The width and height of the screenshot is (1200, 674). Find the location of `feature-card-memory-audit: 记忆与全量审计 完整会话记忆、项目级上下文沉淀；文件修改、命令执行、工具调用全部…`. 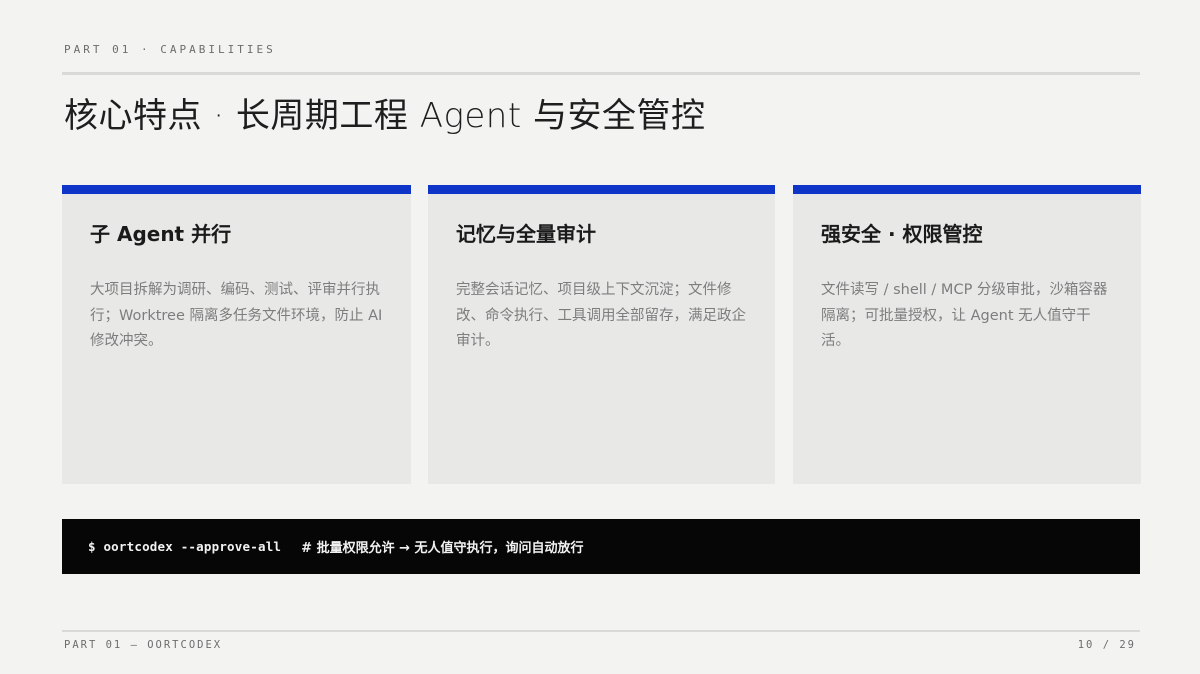

feature-card-memory-audit: 记忆与全量审计 完整会话记忆、项目级上下文沉淀；文件修改、命令执行、工具调用全部… is located at coordinates (601, 334).